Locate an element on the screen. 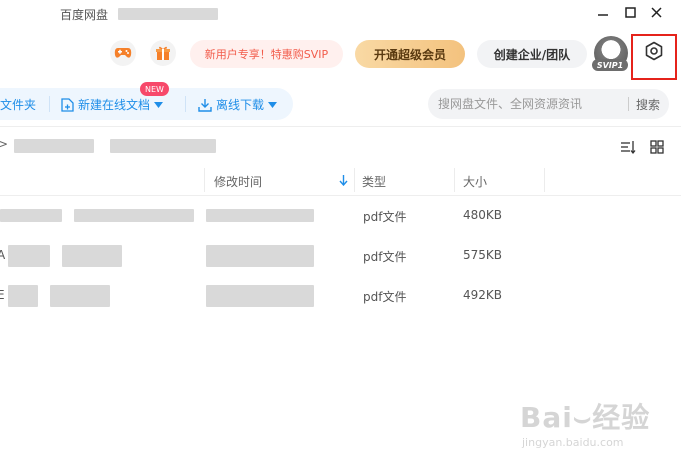 Image resolution: width=681 pixels, height=463 pixels. gamepad-icon is located at coordinates (123, 53).